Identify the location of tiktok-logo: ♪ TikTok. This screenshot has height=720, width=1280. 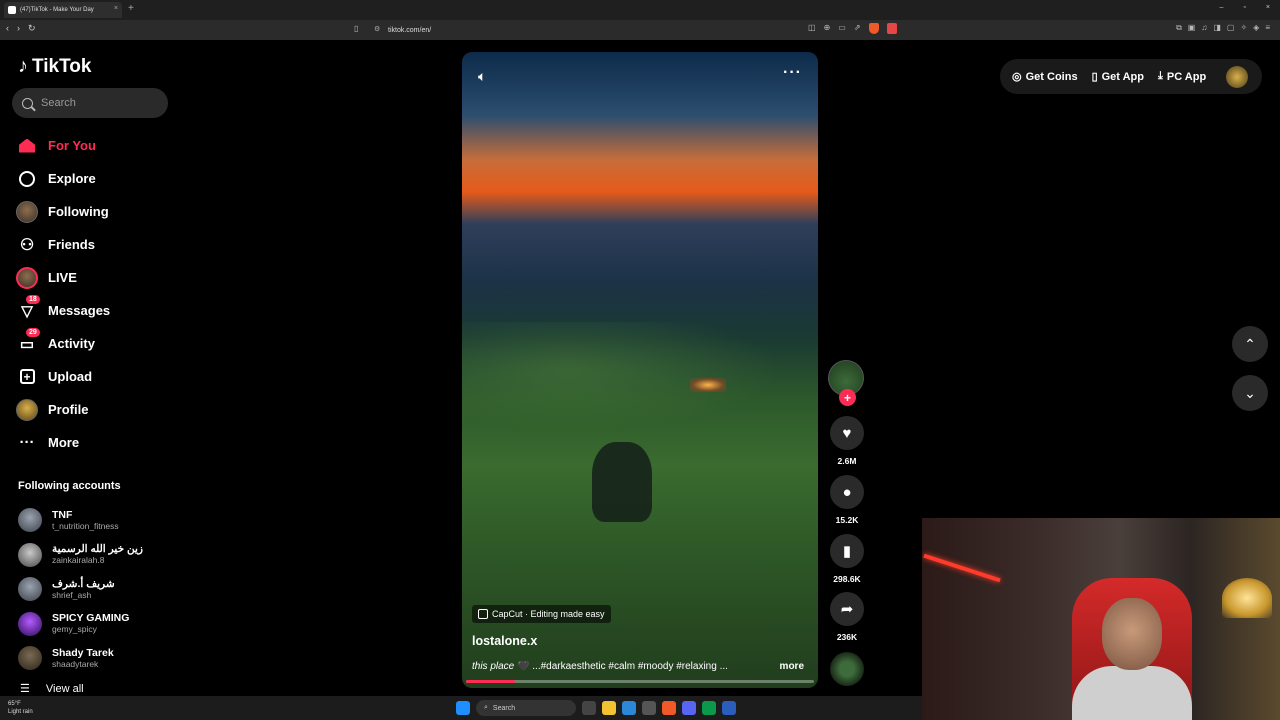
(54, 66).